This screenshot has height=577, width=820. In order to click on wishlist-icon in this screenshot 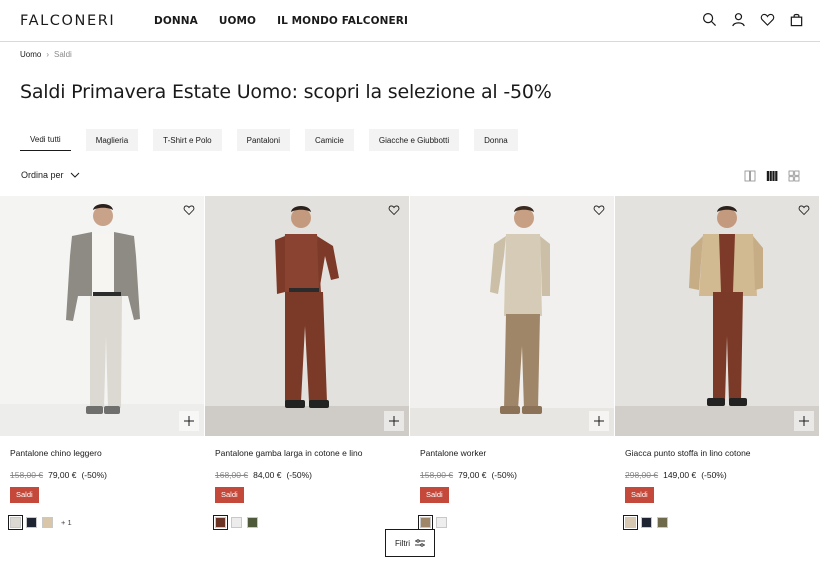, I will do `click(767, 19)`.